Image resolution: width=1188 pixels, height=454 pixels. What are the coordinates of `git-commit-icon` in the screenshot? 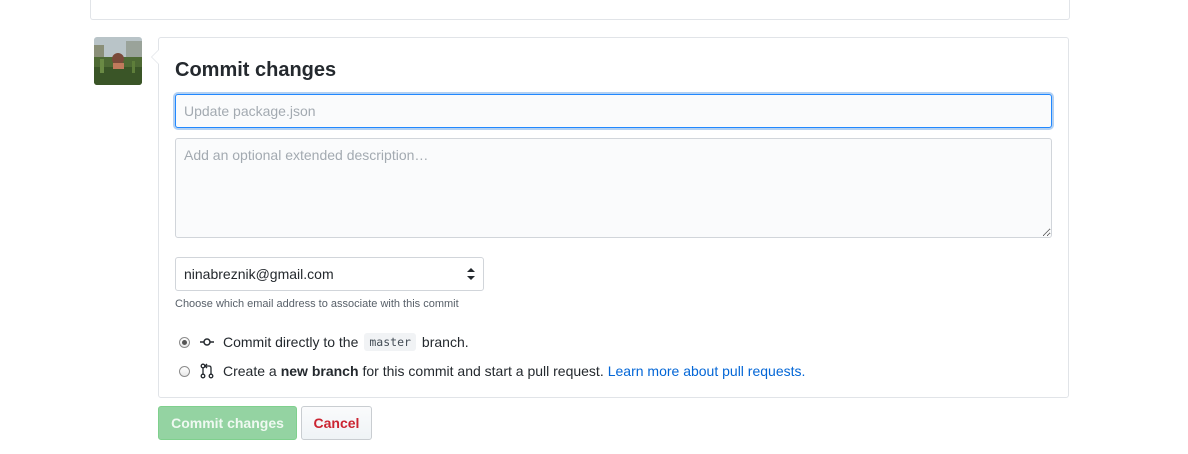 It's located at (207, 342).